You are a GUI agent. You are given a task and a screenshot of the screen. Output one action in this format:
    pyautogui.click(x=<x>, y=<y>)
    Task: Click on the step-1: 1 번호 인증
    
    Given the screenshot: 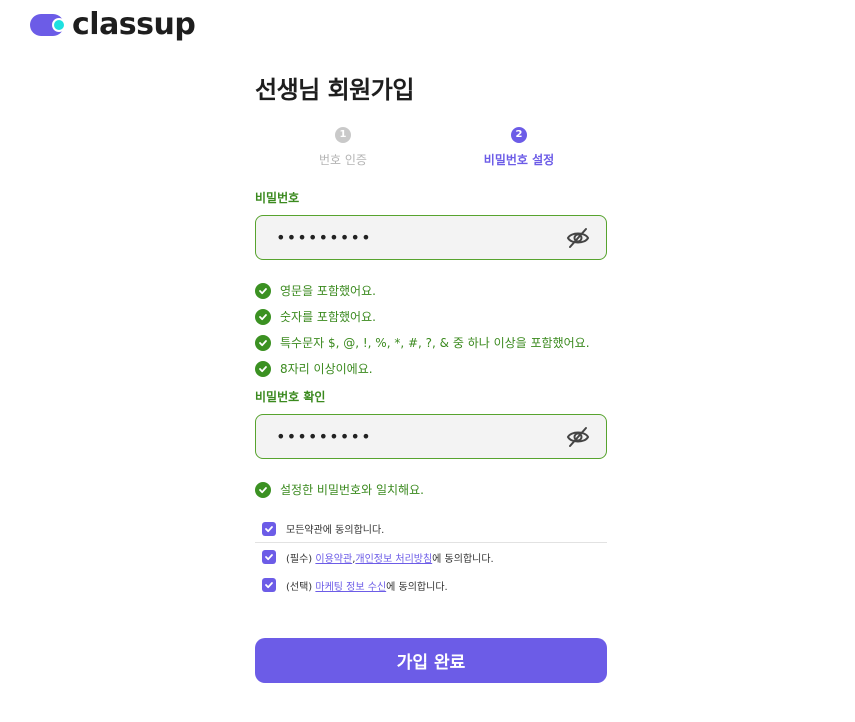 What is the action you would take?
    pyautogui.click(x=343, y=147)
    